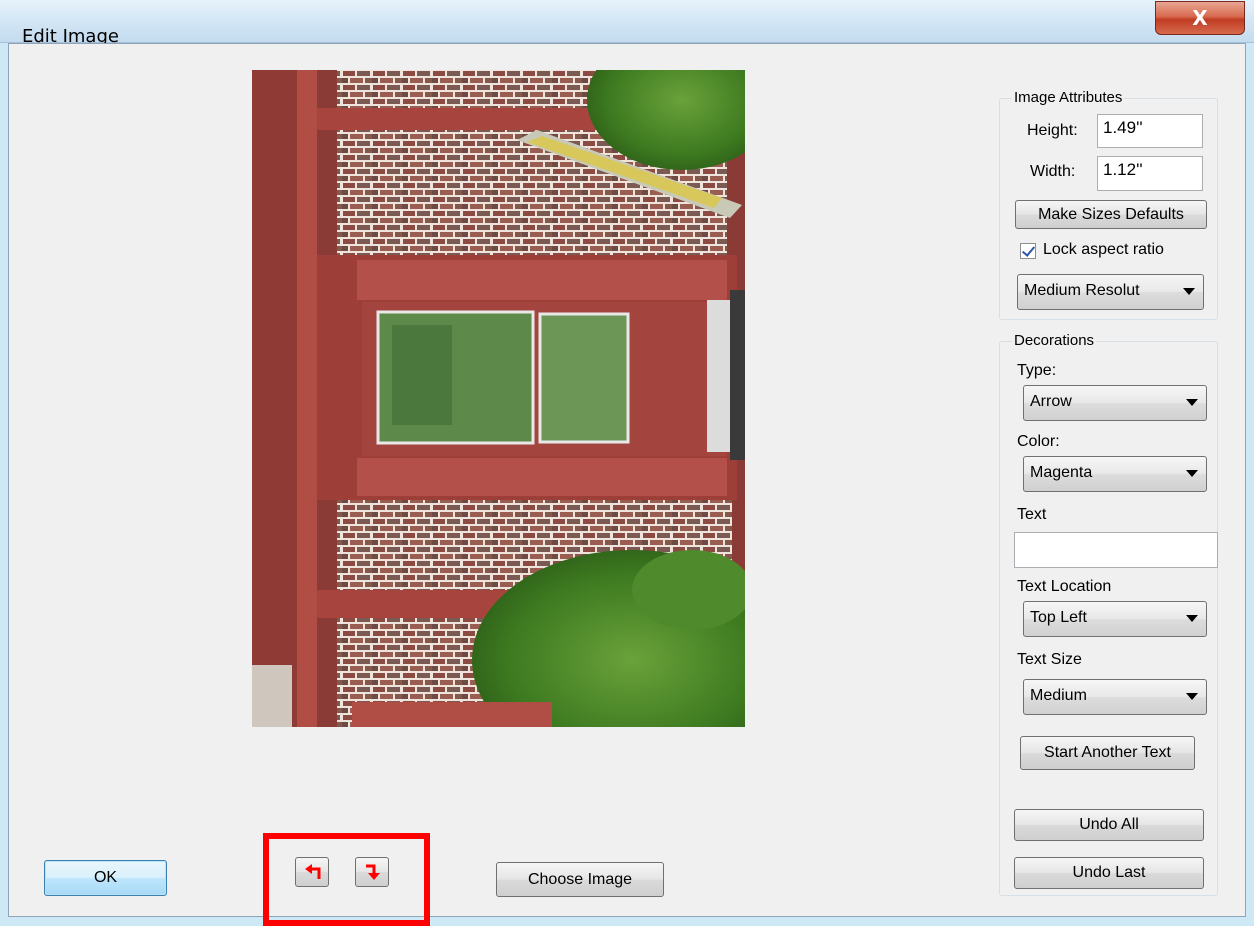  What do you see at coordinates (1150, 173) in the screenshot?
I see `width-input: 1.12''` at bounding box center [1150, 173].